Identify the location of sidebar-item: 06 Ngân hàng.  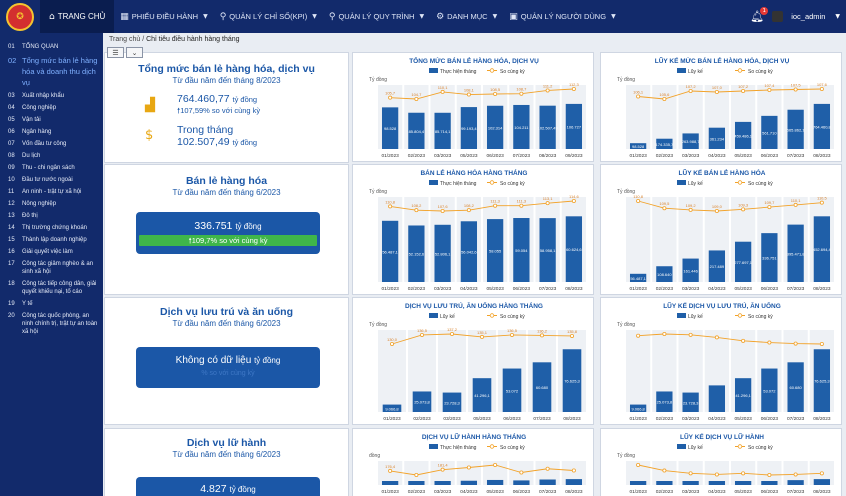
(51, 132).